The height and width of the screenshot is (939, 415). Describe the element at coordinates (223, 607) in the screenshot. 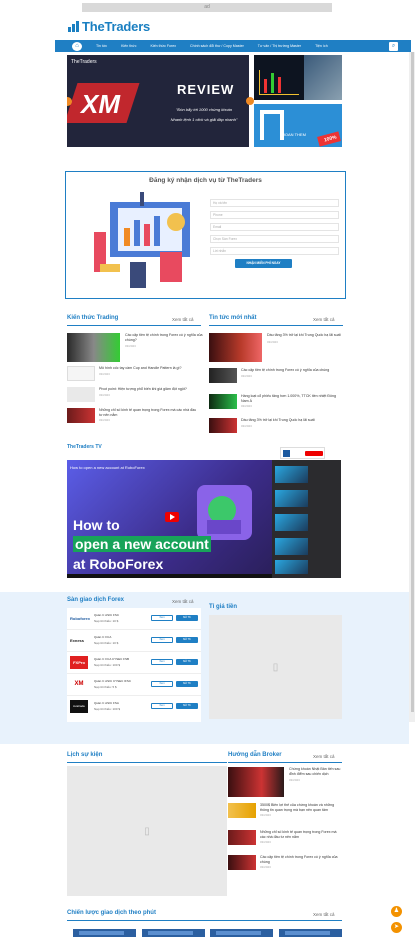

I see `rates-title: Tỉ giá tiền` at that location.